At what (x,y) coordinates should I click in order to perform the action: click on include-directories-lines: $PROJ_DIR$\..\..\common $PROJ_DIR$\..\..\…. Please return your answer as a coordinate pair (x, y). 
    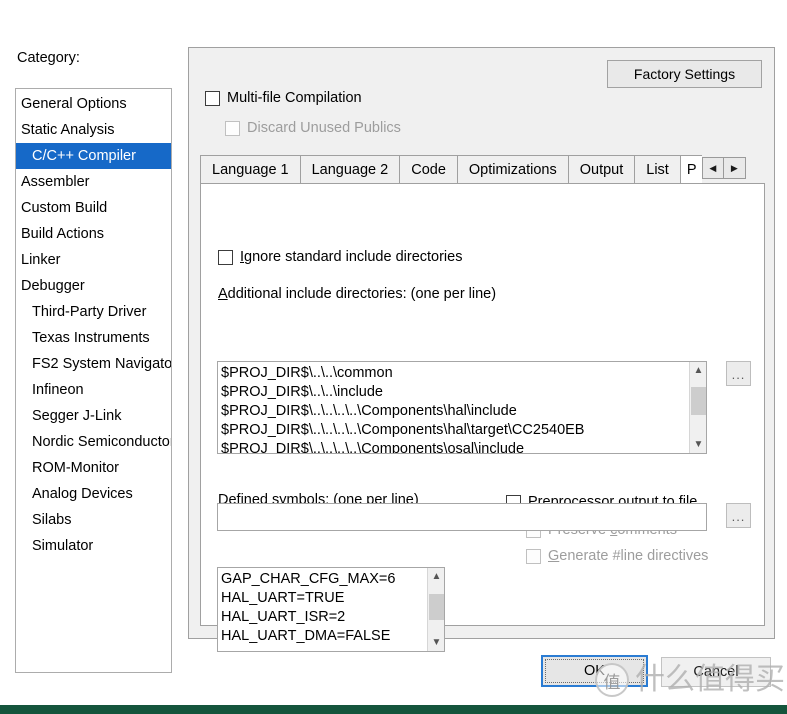
    Looking at the image, I should click on (453, 407).